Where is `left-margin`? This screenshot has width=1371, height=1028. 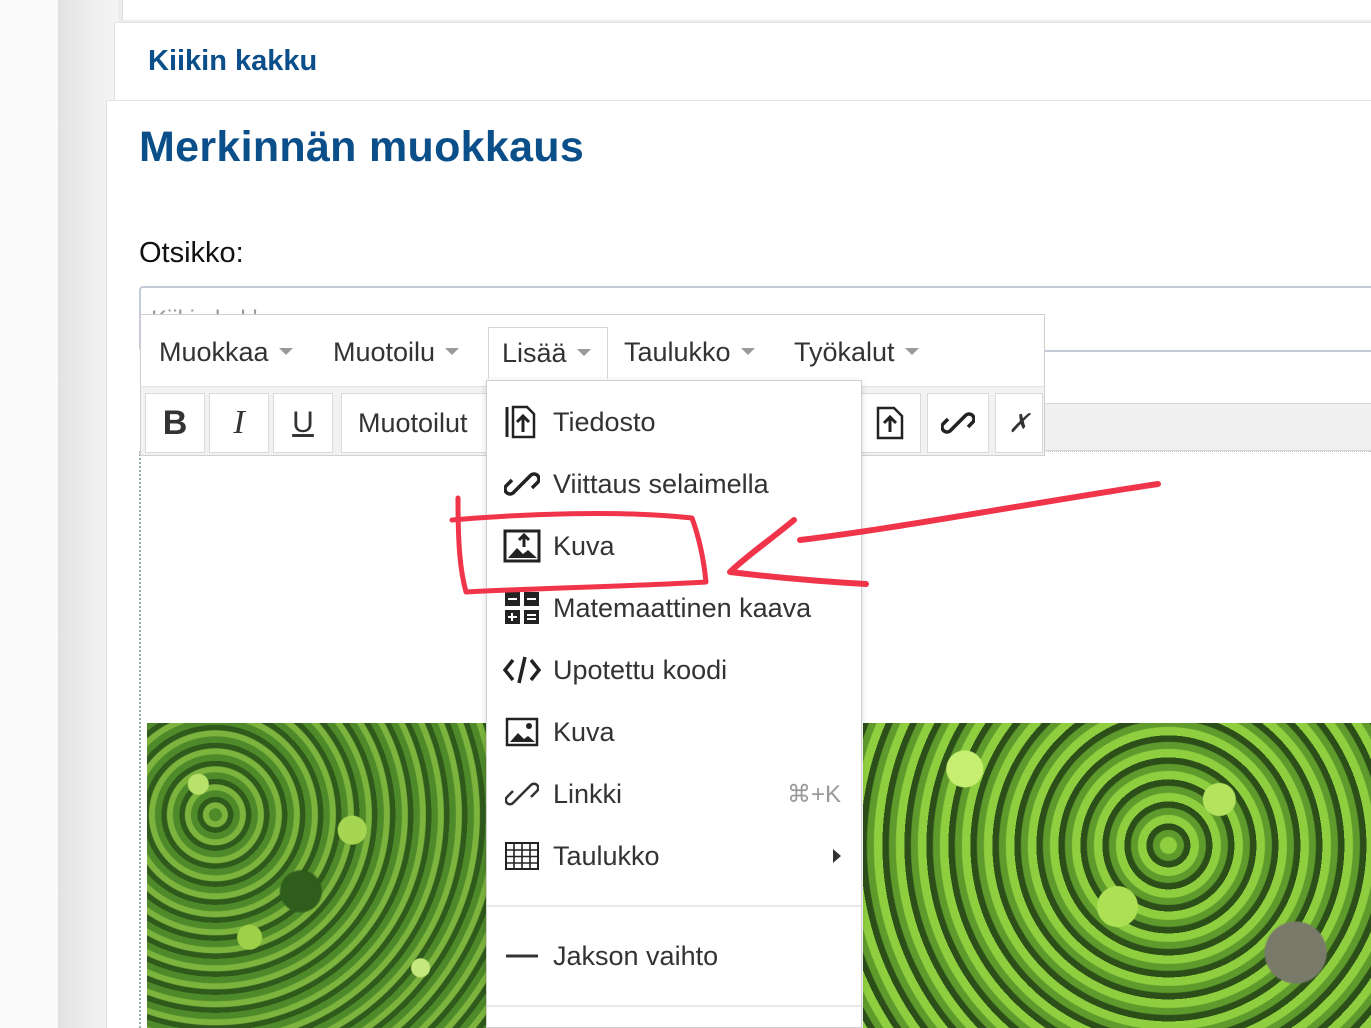 left-margin is located at coordinates (29, 514).